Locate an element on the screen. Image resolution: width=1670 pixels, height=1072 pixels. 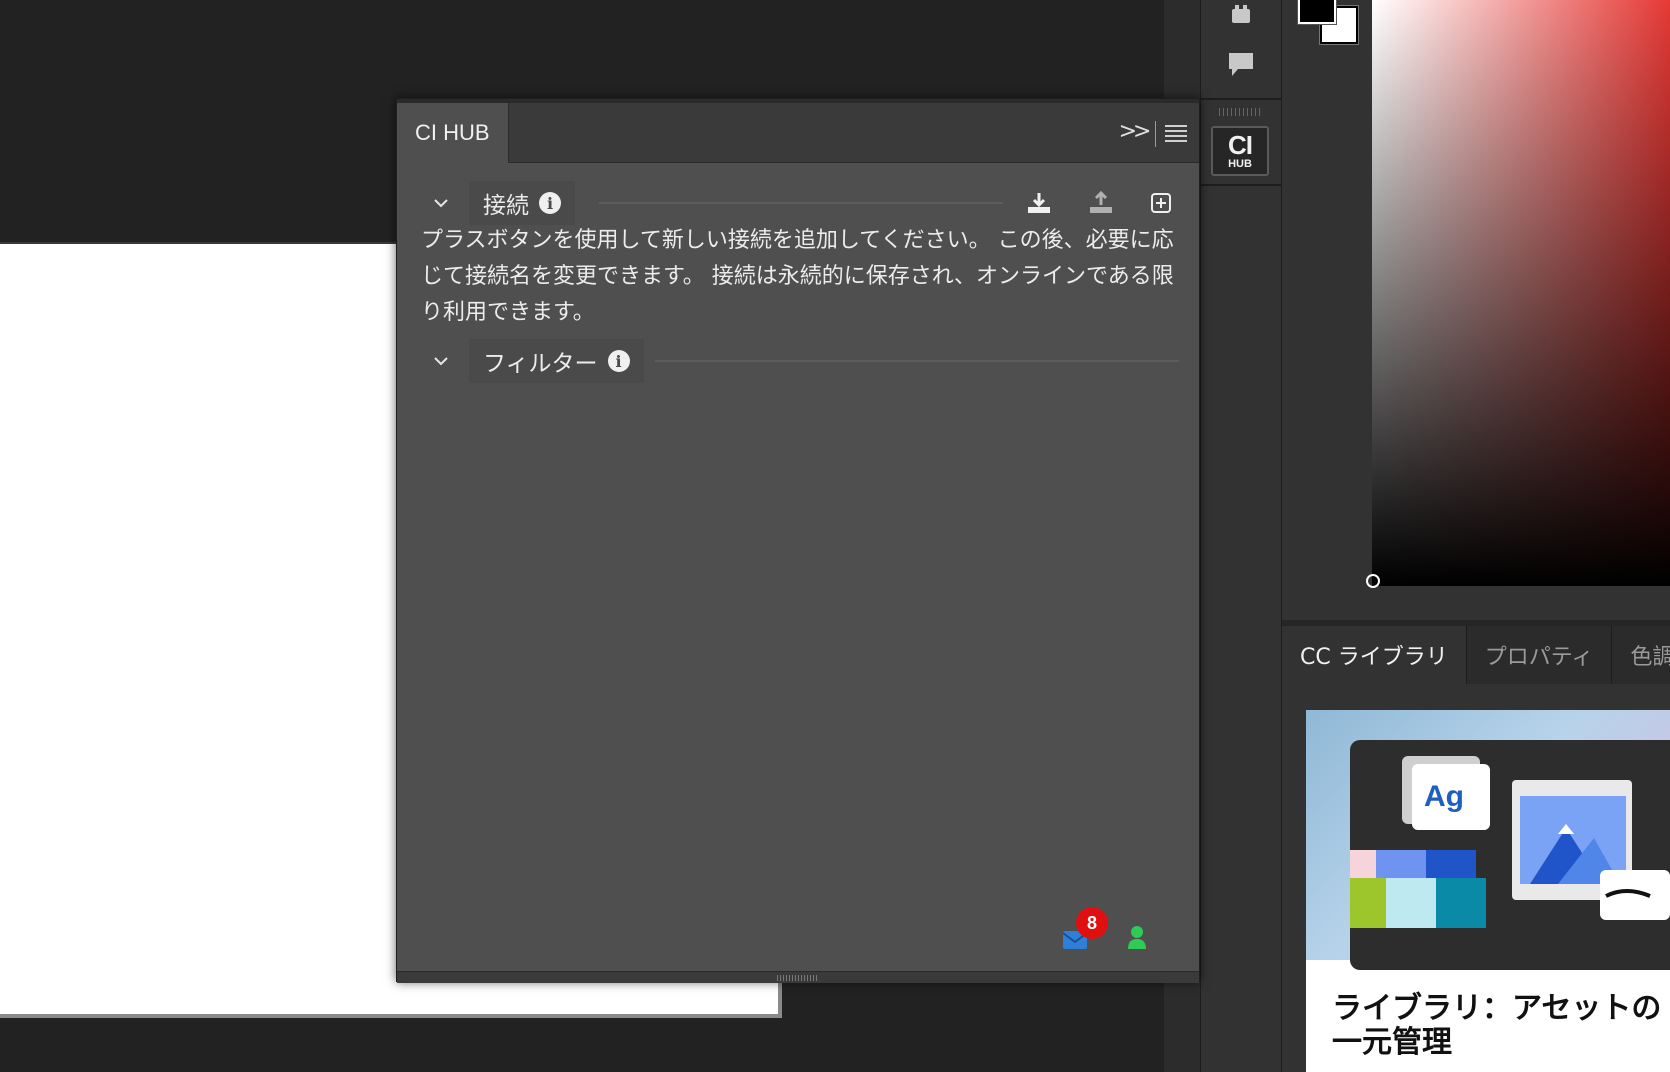
panel-resize-bar is located at coordinates (798, 977).